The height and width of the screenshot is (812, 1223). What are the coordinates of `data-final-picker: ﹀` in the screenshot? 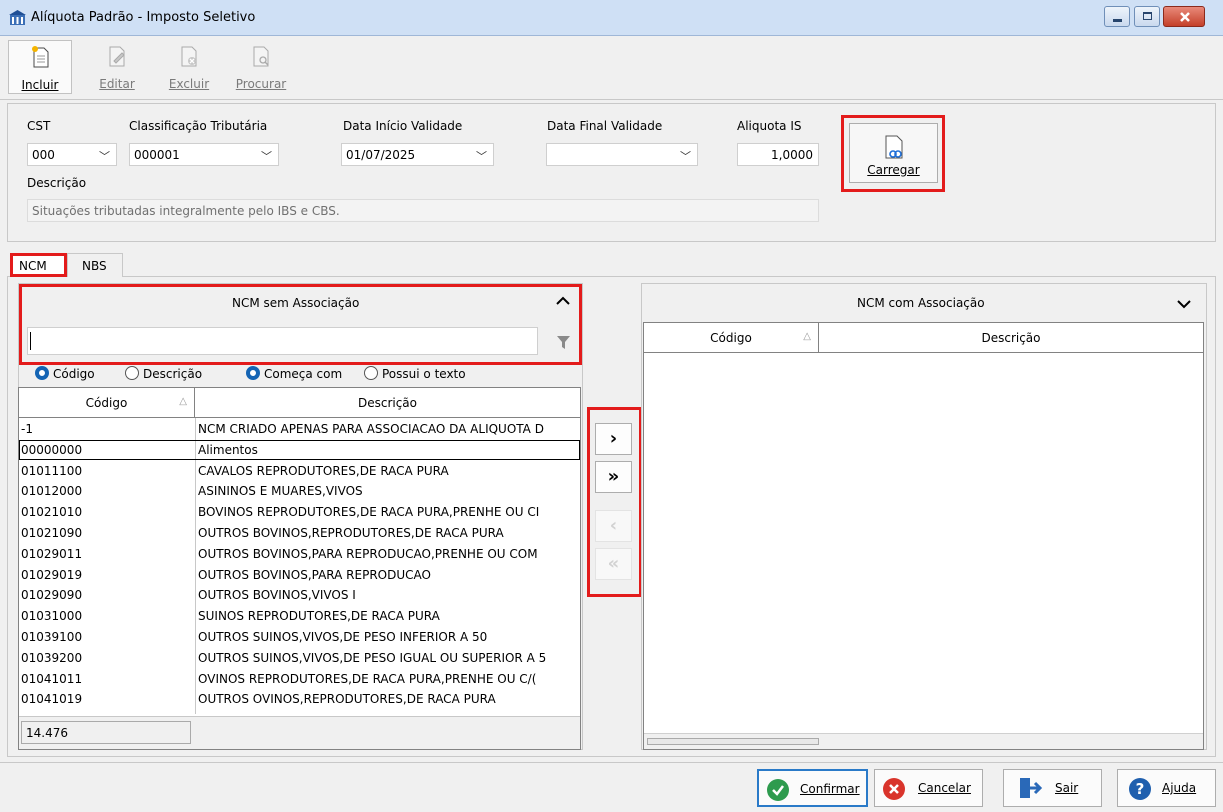 It's located at (622, 154).